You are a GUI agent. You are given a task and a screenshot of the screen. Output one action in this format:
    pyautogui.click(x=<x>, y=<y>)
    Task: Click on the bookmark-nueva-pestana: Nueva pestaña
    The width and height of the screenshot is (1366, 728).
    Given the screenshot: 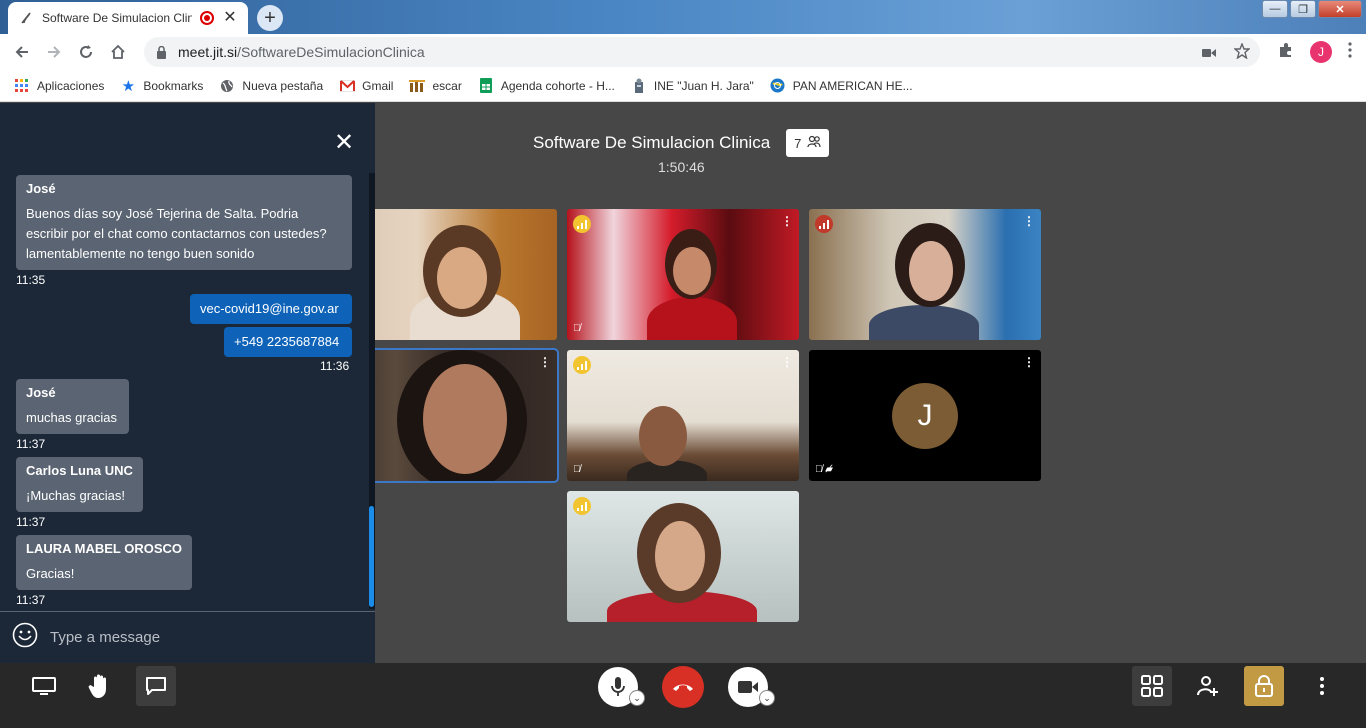 What is the action you would take?
    pyautogui.click(x=271, y=86)
    